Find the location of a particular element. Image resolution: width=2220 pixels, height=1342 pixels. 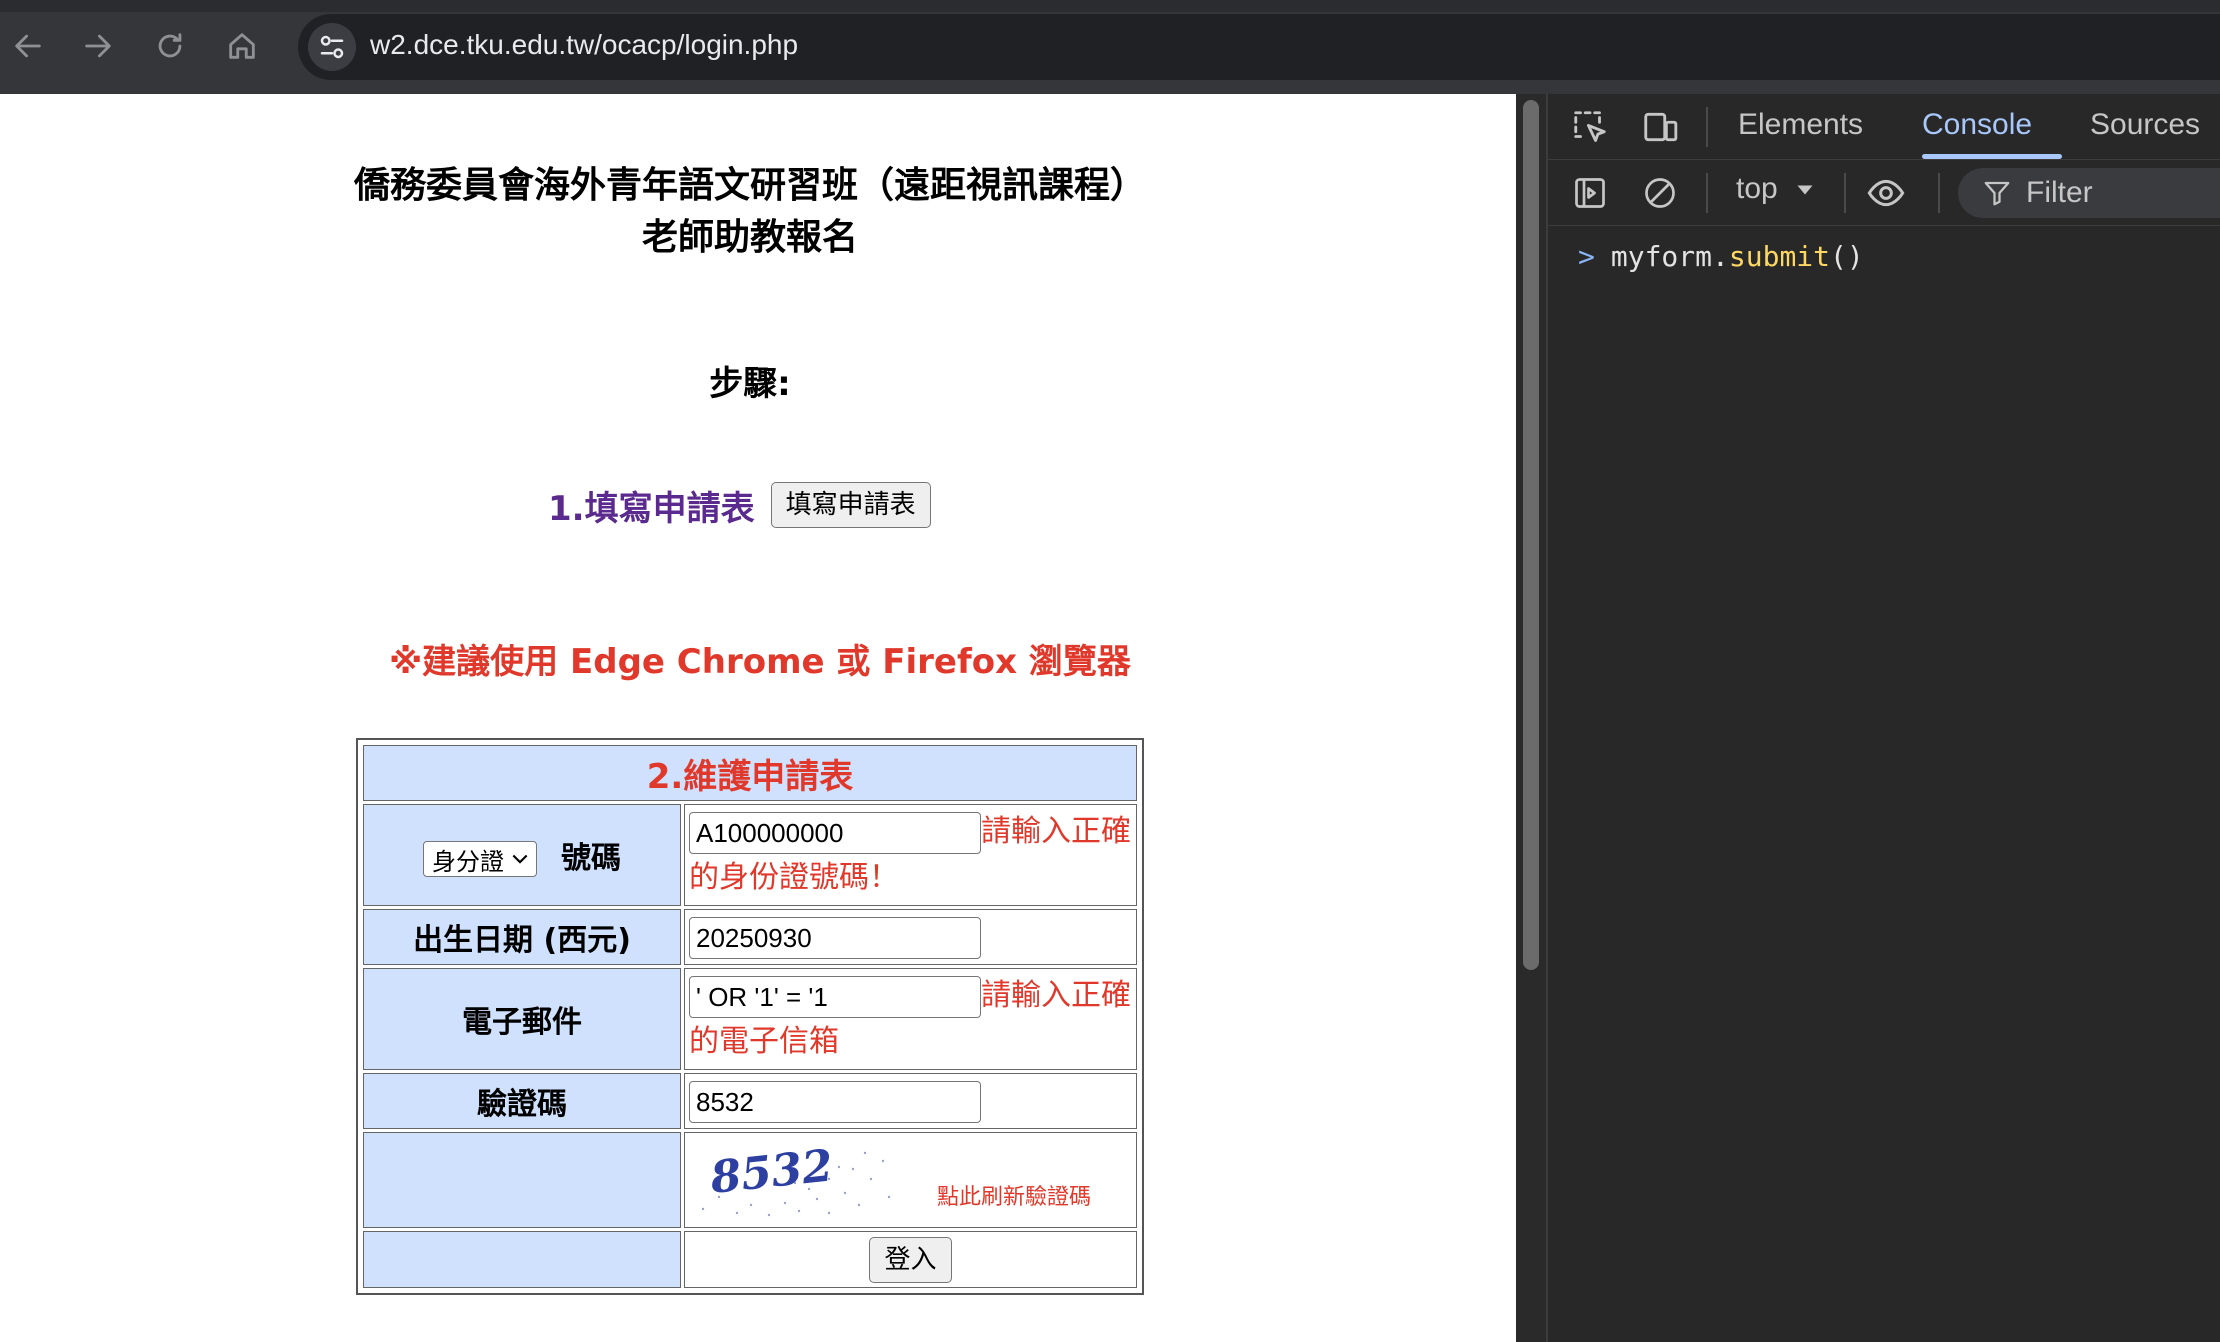

tune-icon is located at coordinates (332, 47).